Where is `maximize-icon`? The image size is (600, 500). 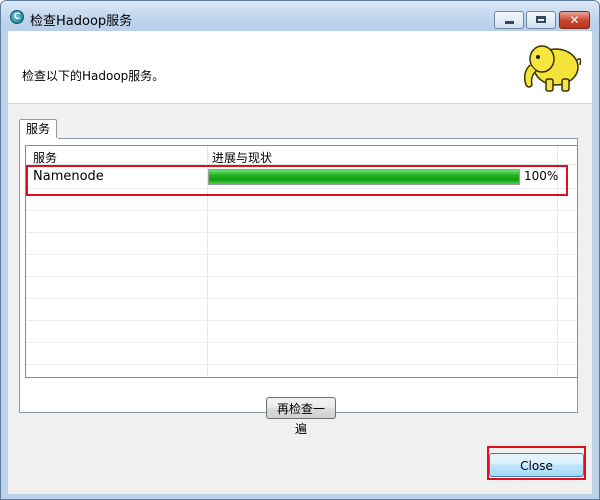 maximize-icon is located at coordinates (541, 19).